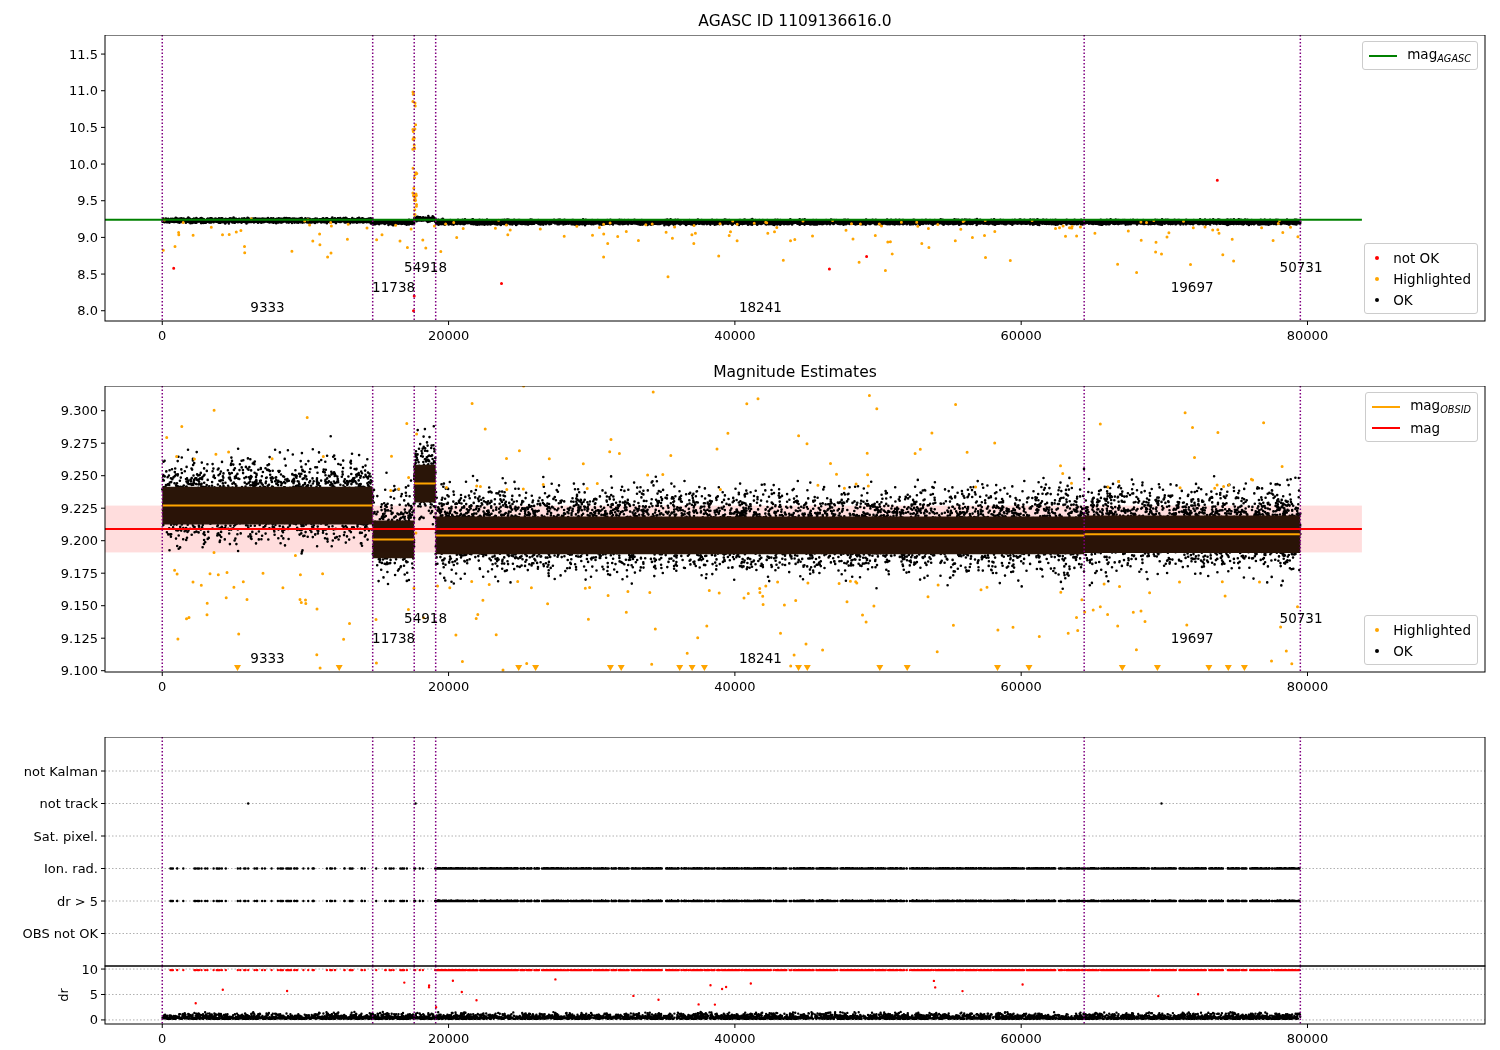  What do you see at coordinates (68, 803) in the screenshot?
I see `flag-row-label: not track` at bounding box center [68, 803].